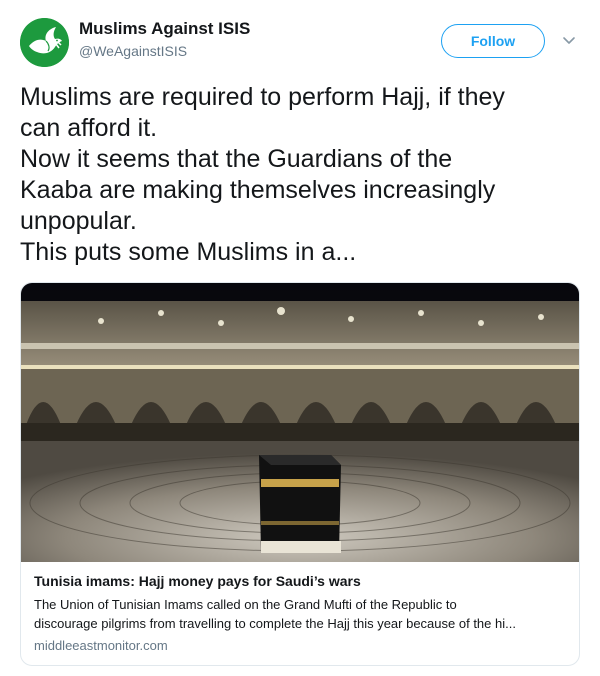 The height and width of the screenshot is (676, 600). What do you see at coordinates (101, 645) in the screenshot?
I see `link-card-domain: middleeastmonitor.com` at bounding box center [101, 645].